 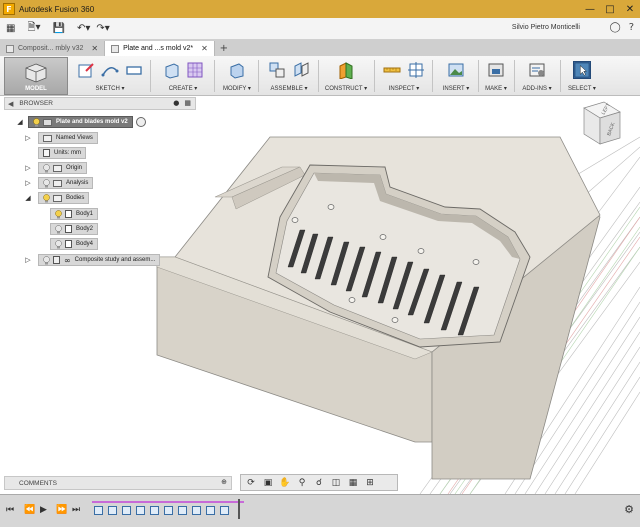 What do you see at coordinates (59, 29) in the screenshot?
I see `save-icon: 💾` at bounding box center [59, 29].